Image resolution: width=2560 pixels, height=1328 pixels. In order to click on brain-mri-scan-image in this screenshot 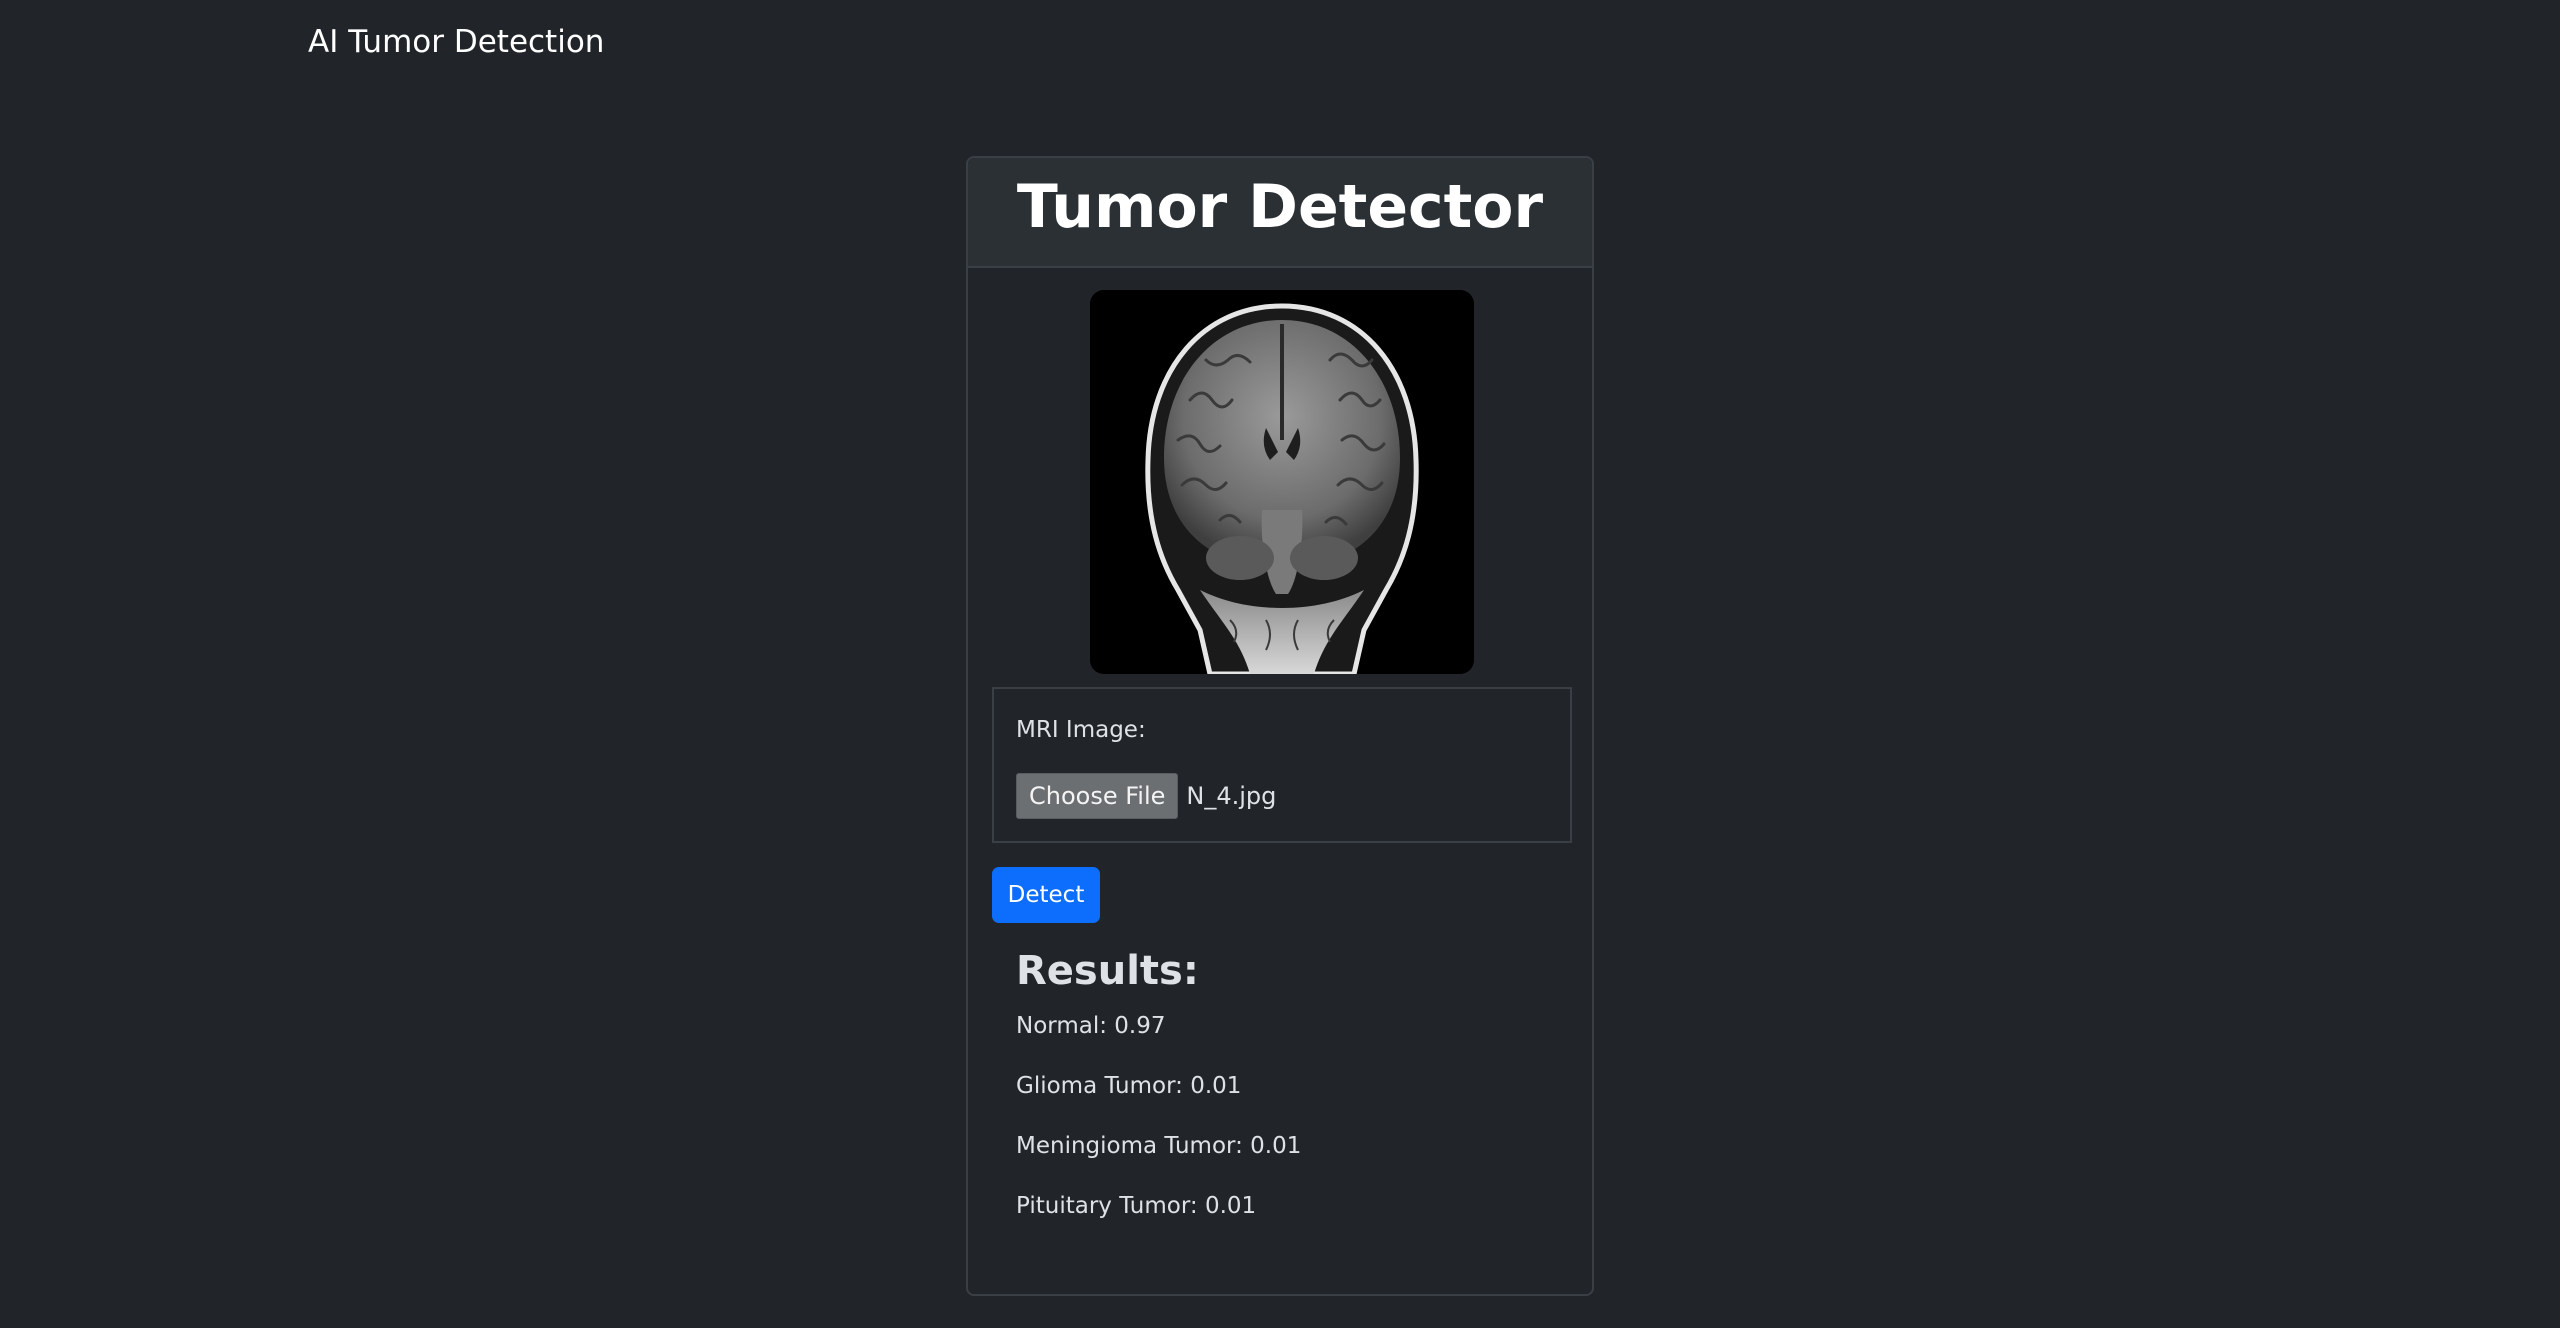, I will do `click(1282, 482)`.